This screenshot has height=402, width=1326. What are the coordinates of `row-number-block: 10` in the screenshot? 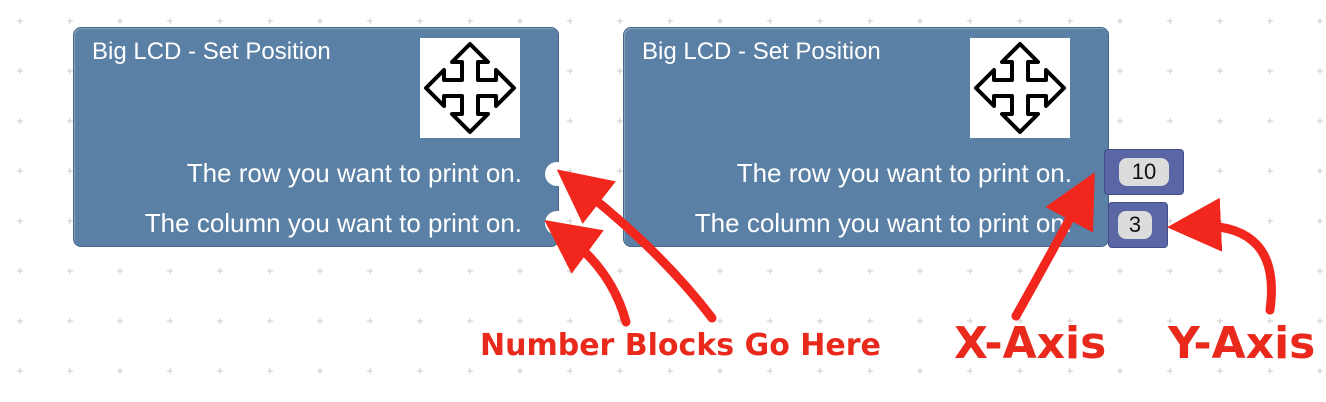 It's located at (1144, 172).